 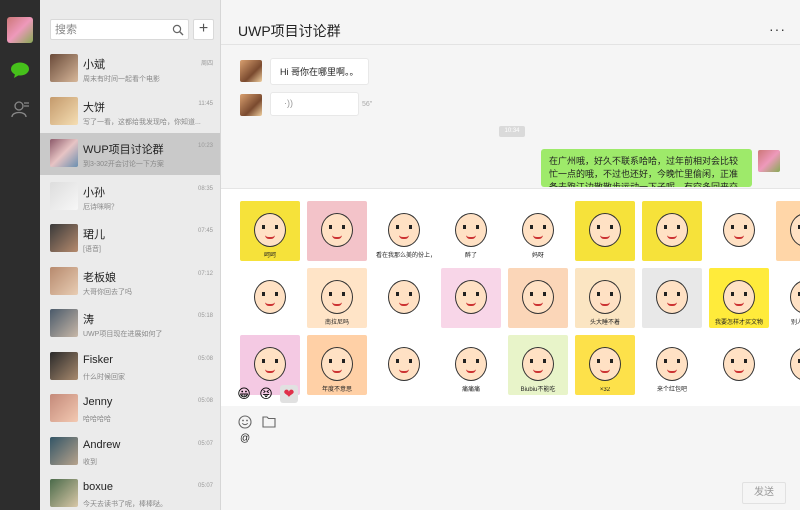 I want to click on conversation-item: boxue 今天去读书了呢，棒棒哒。 05:07, so click(x=130, y=491).